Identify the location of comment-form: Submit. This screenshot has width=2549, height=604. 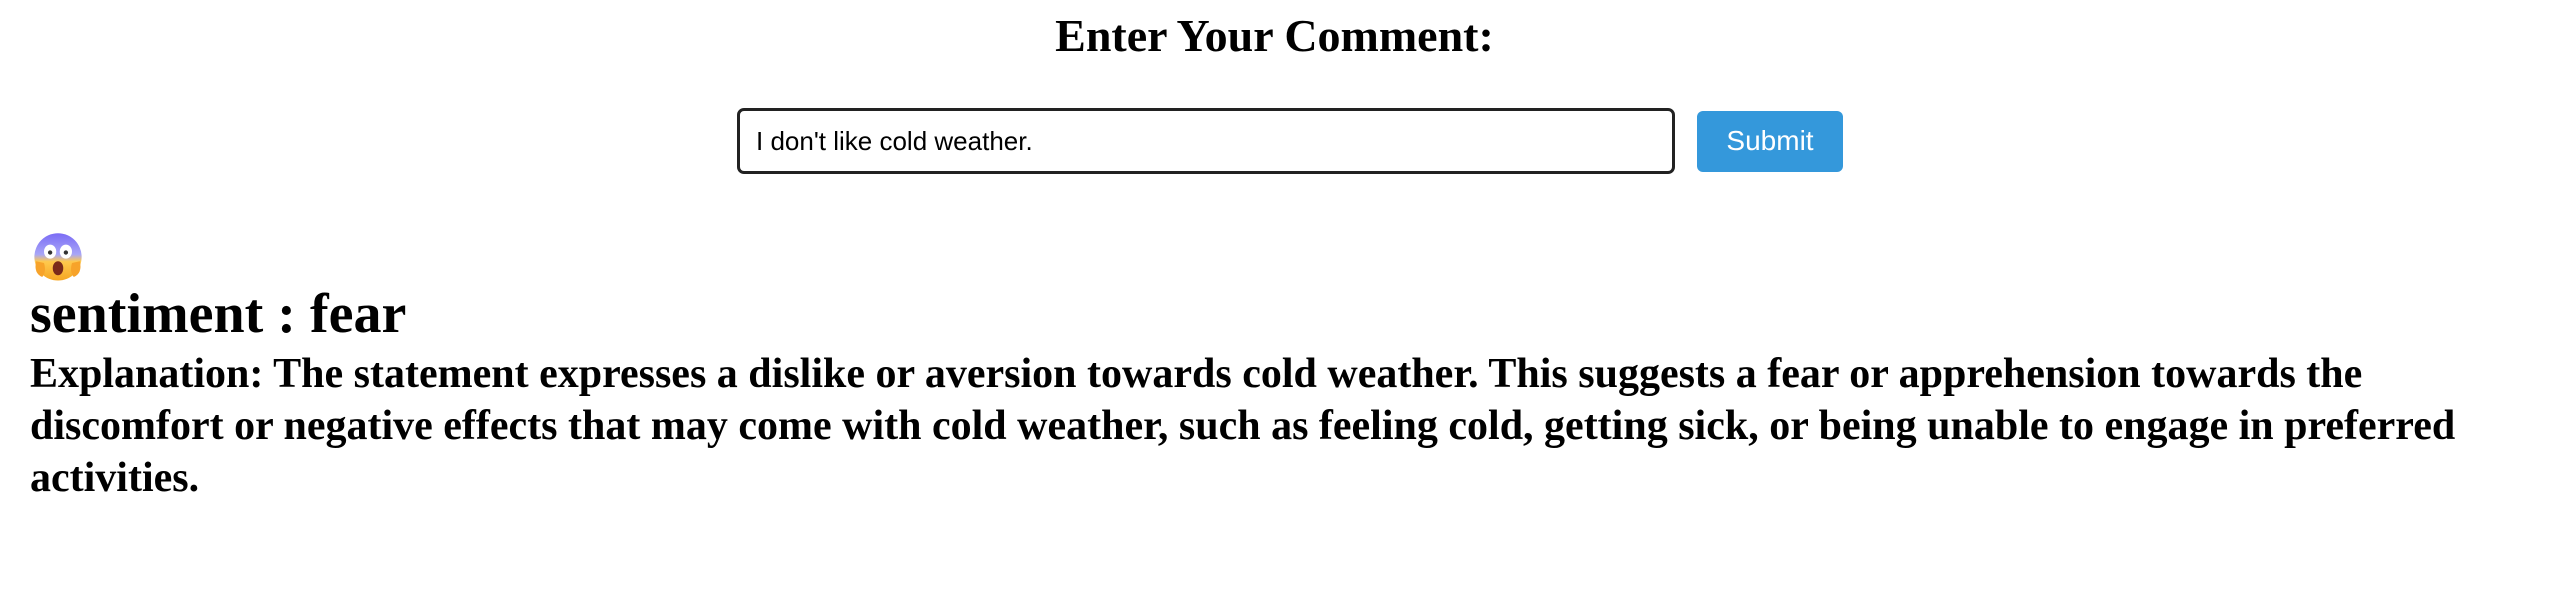
(1290, 141).